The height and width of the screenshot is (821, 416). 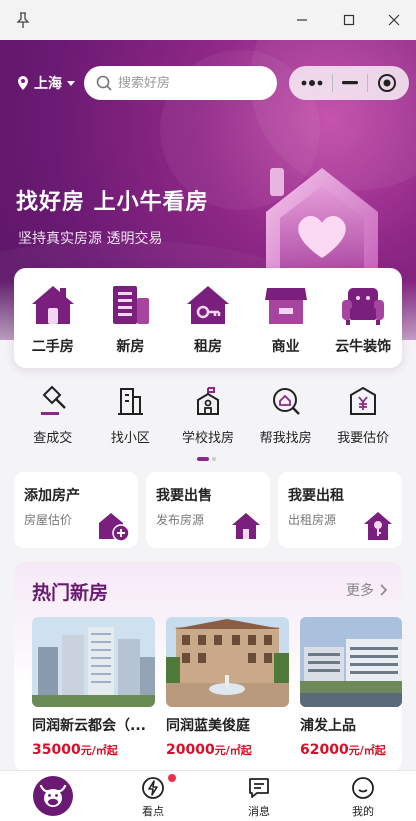 What do you see at coordinates (363, 306) in the screenshot?
I see `sofa-icon` at bounding box center [363, 306].